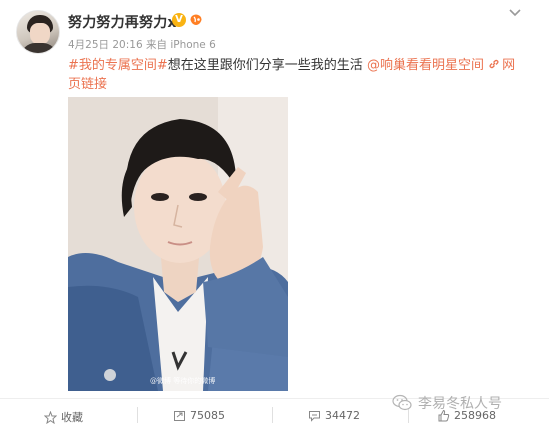 This screenshot has width=549, height=432. What do you see at coordinates (179, 20) in the screenshot?
I see `vip-badge-icon: V` at bounding box center [179, 20].